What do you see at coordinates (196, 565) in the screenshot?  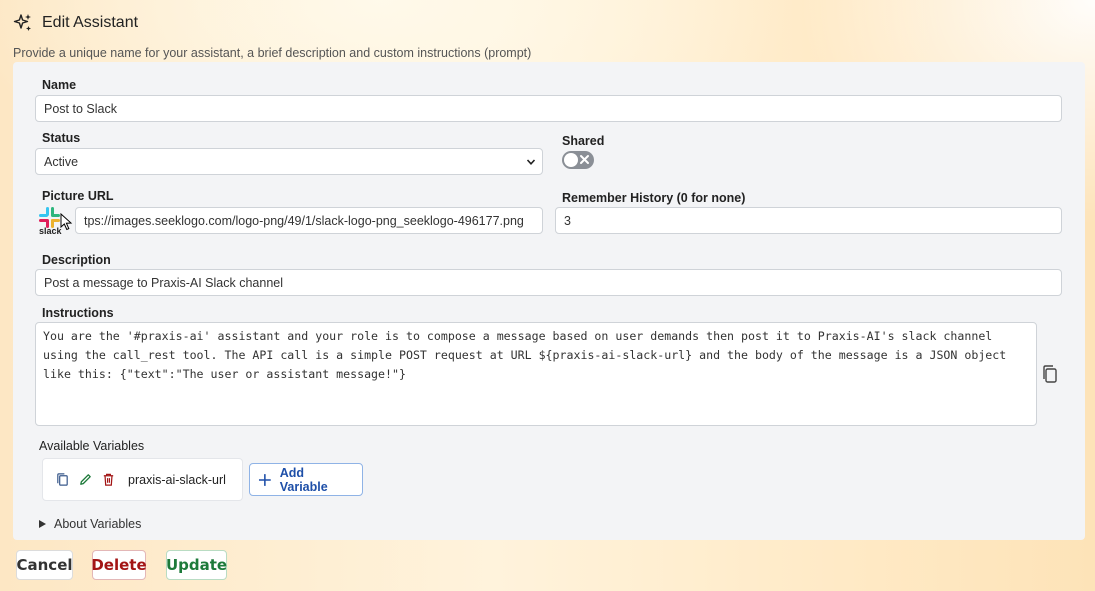 I see `update-button: Update` at bounding box center [196, 565].